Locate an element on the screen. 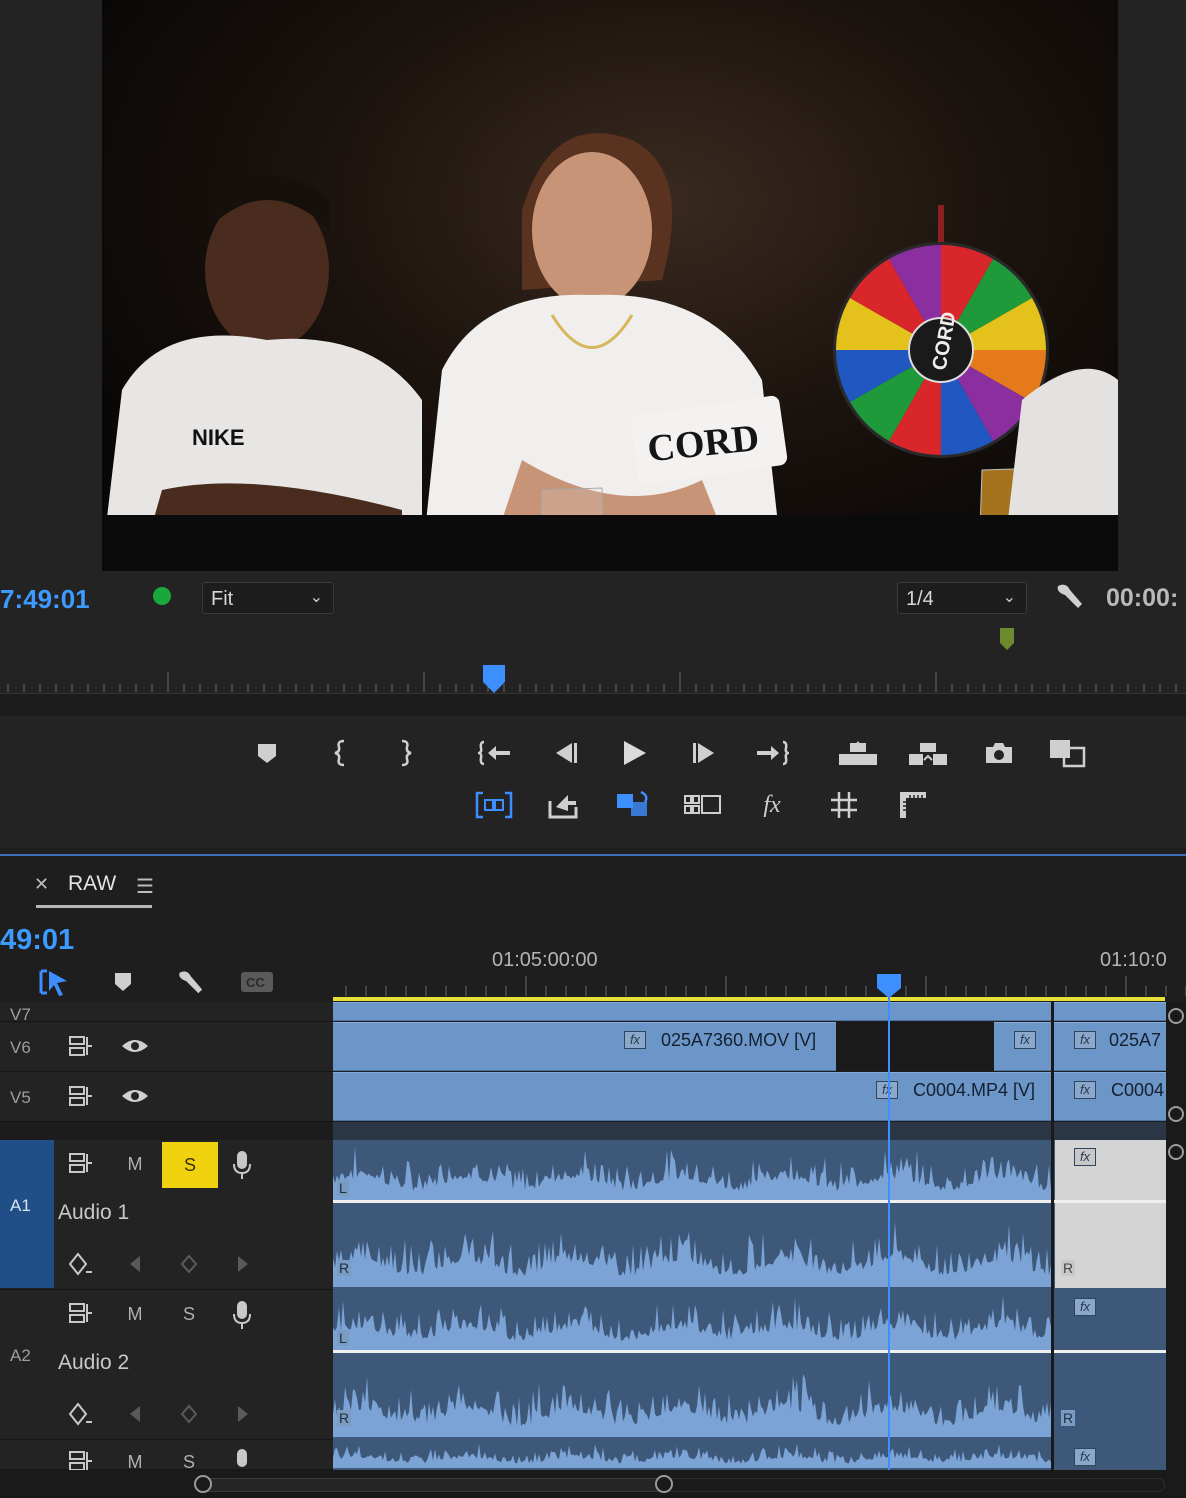  scroll-handle-right is located at coordinates (664, 1484).